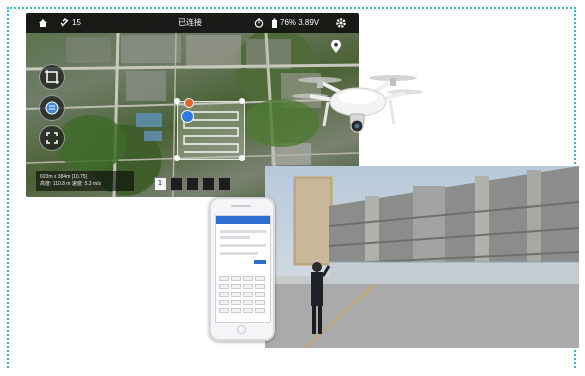  What do you see at coordinates (300, 22) in the screenshot?
I see `battery-readout: 76% 3.89V` at bounding box center [300, 22].